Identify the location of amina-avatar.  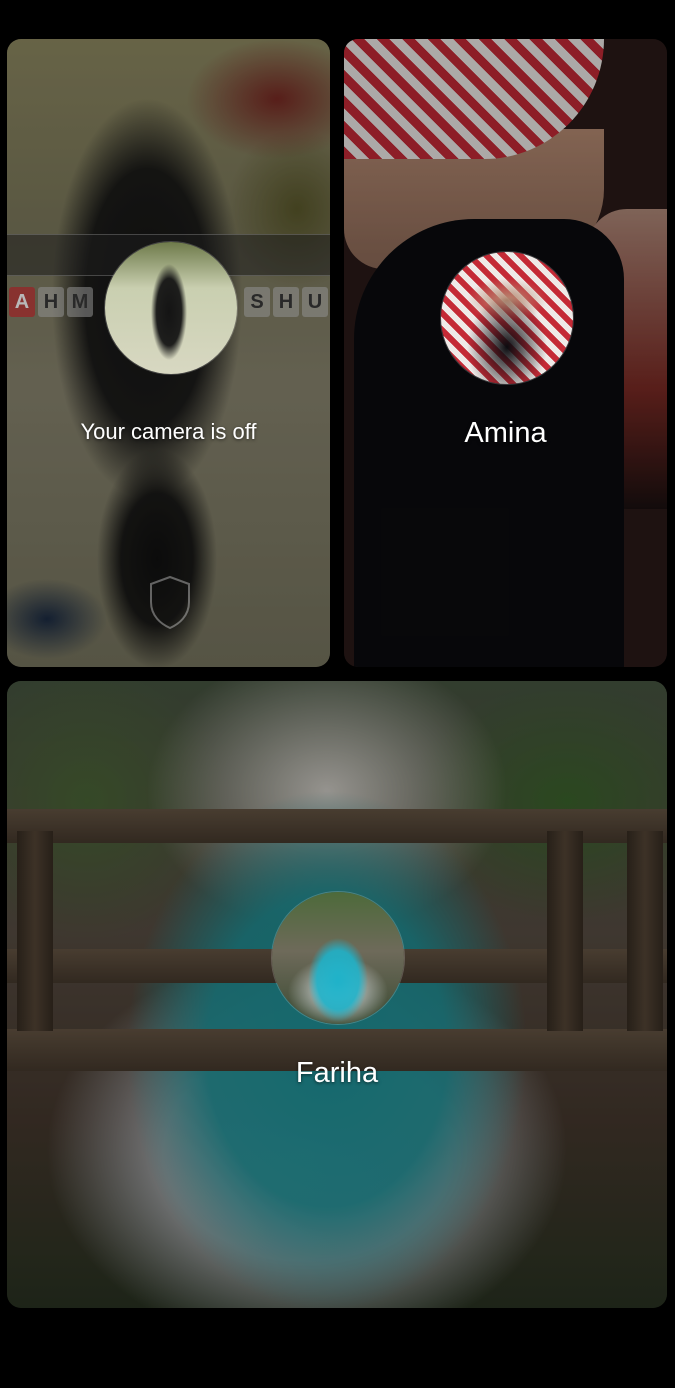
(507, 318).